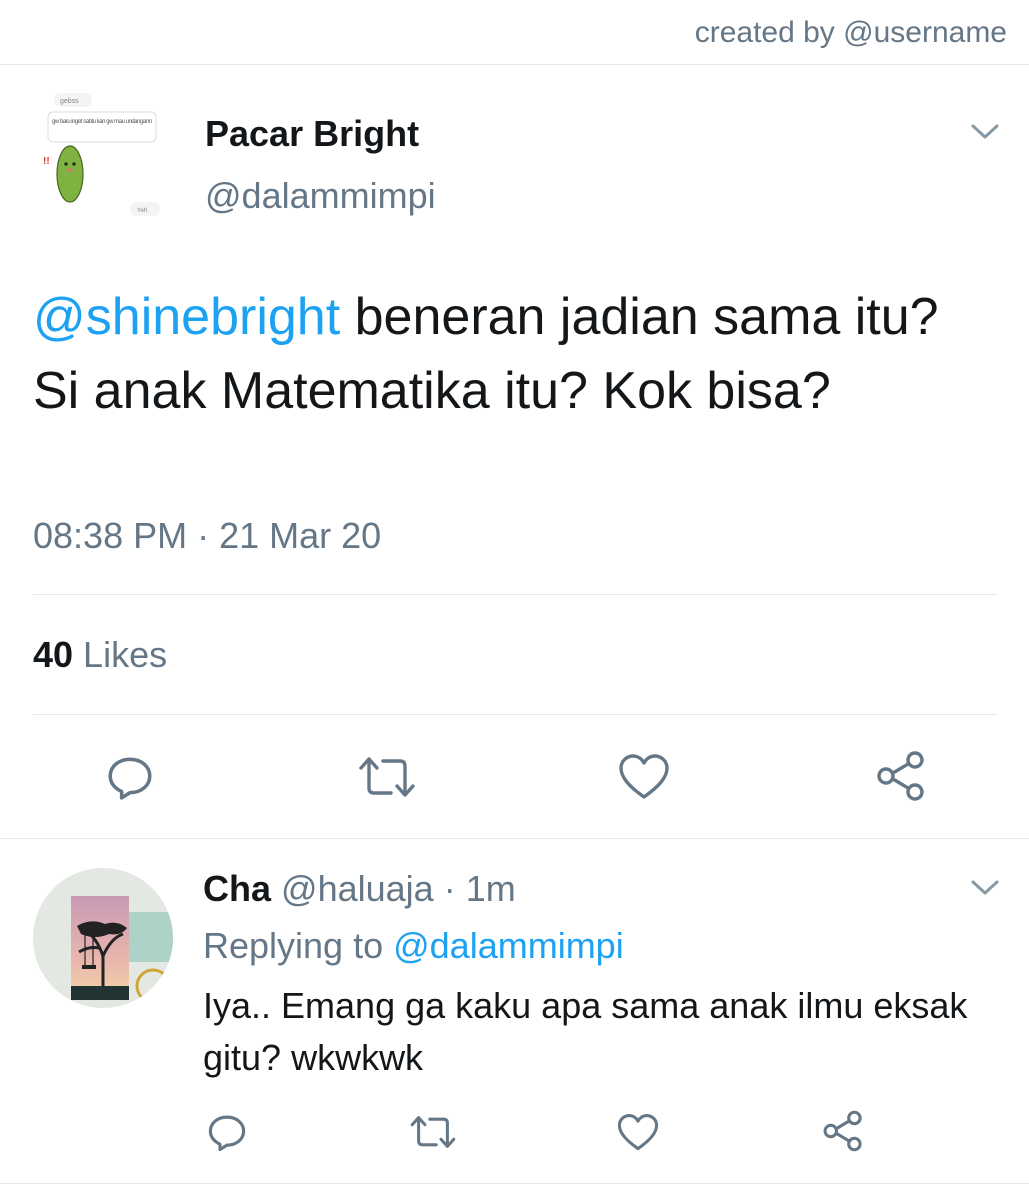 This screenshot has height=1200, width=1029. I want to click on reply-timestamp: 1m, so click(491, 888).